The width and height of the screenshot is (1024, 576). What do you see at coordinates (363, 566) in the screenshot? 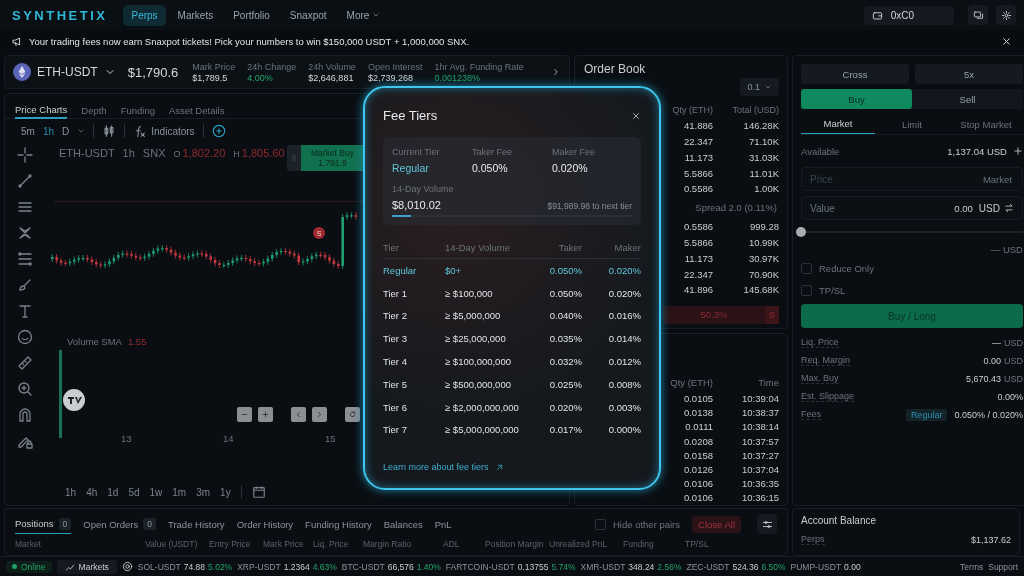
I see `ticker-symbol: BTC-USDT` at bounding box center [363, 566].